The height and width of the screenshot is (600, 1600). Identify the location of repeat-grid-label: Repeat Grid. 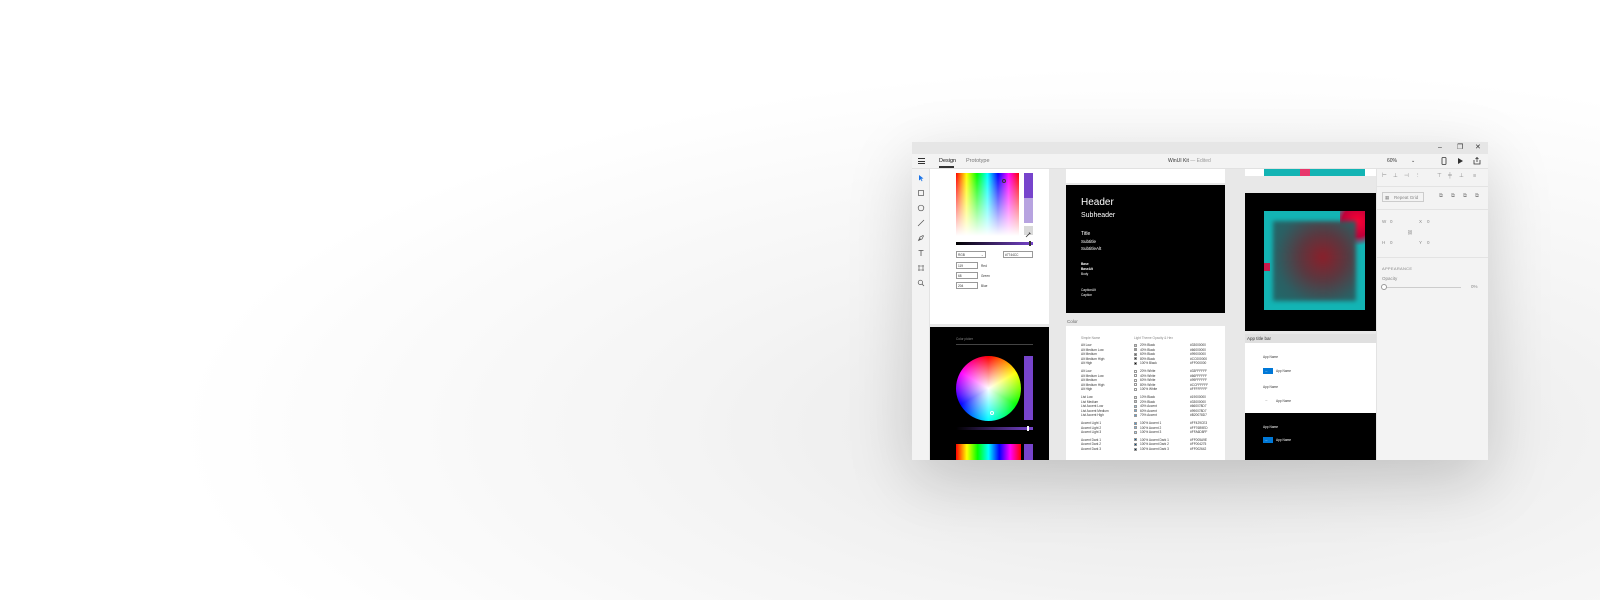
(1406, 197).